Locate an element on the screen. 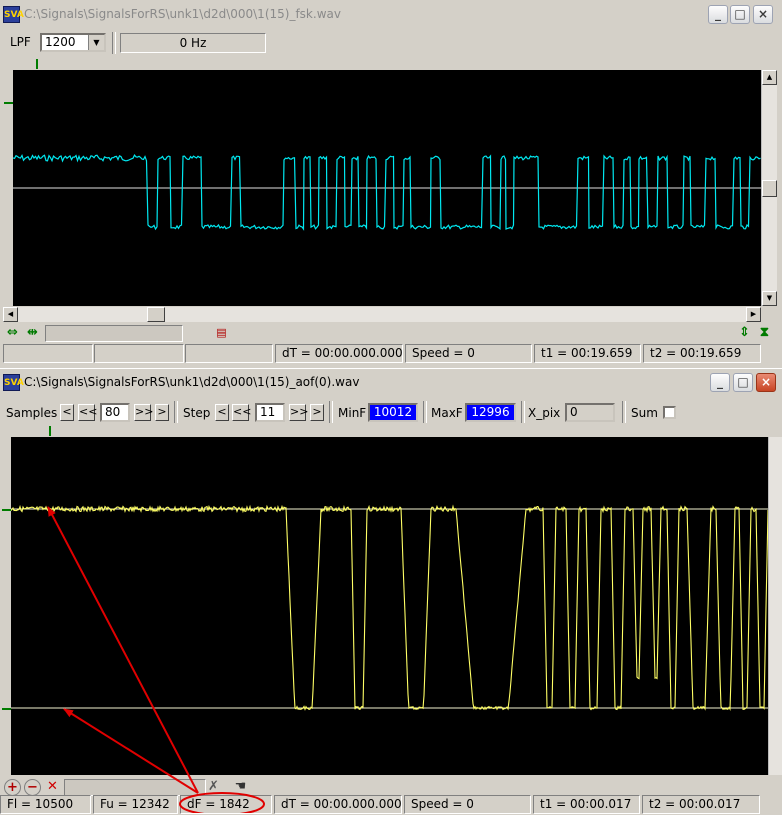 This screenshot has height=815, width=782. fsk-toolbar: LPF 1200 ▼ 0 Hz is located at coordinates (390, 43).